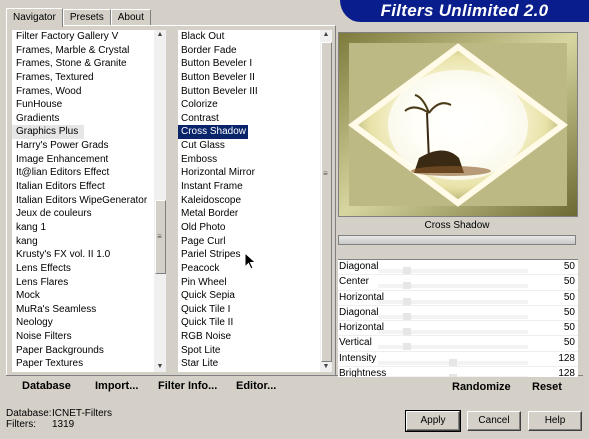 Image resolution: width=589 pixels, height=439 pixels. I want to click on tab-about: About, so click(130, 17).